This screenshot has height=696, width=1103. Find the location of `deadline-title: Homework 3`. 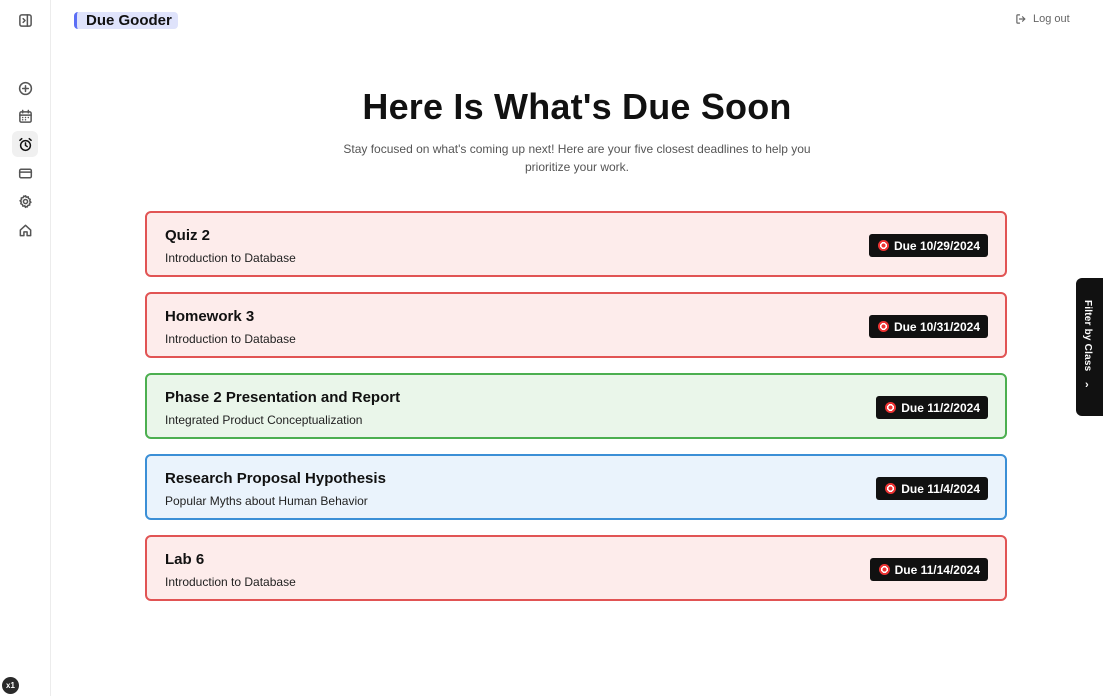

deadline-title: Homework 3 is located at coordinates (210, 316).